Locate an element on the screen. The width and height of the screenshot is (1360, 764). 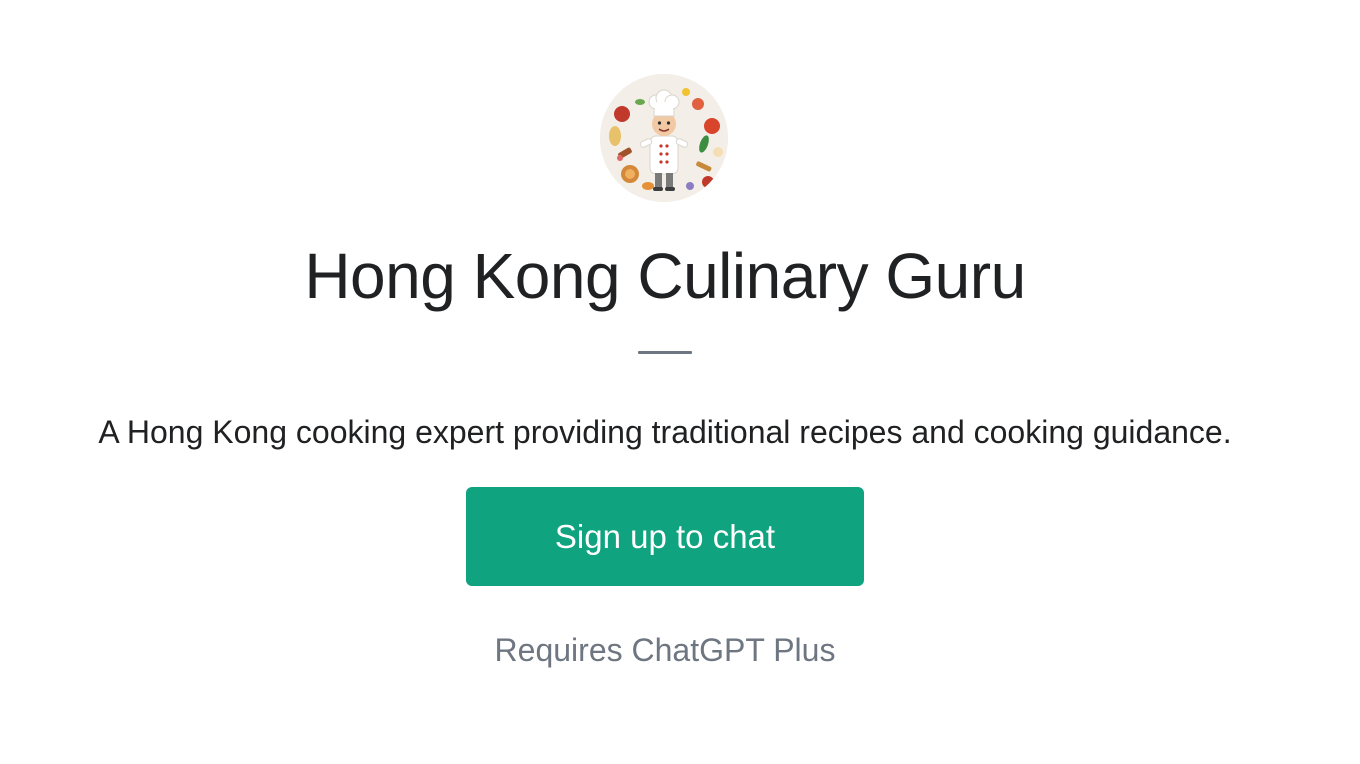
gpt-avatar is located at coordinates (664, 138).